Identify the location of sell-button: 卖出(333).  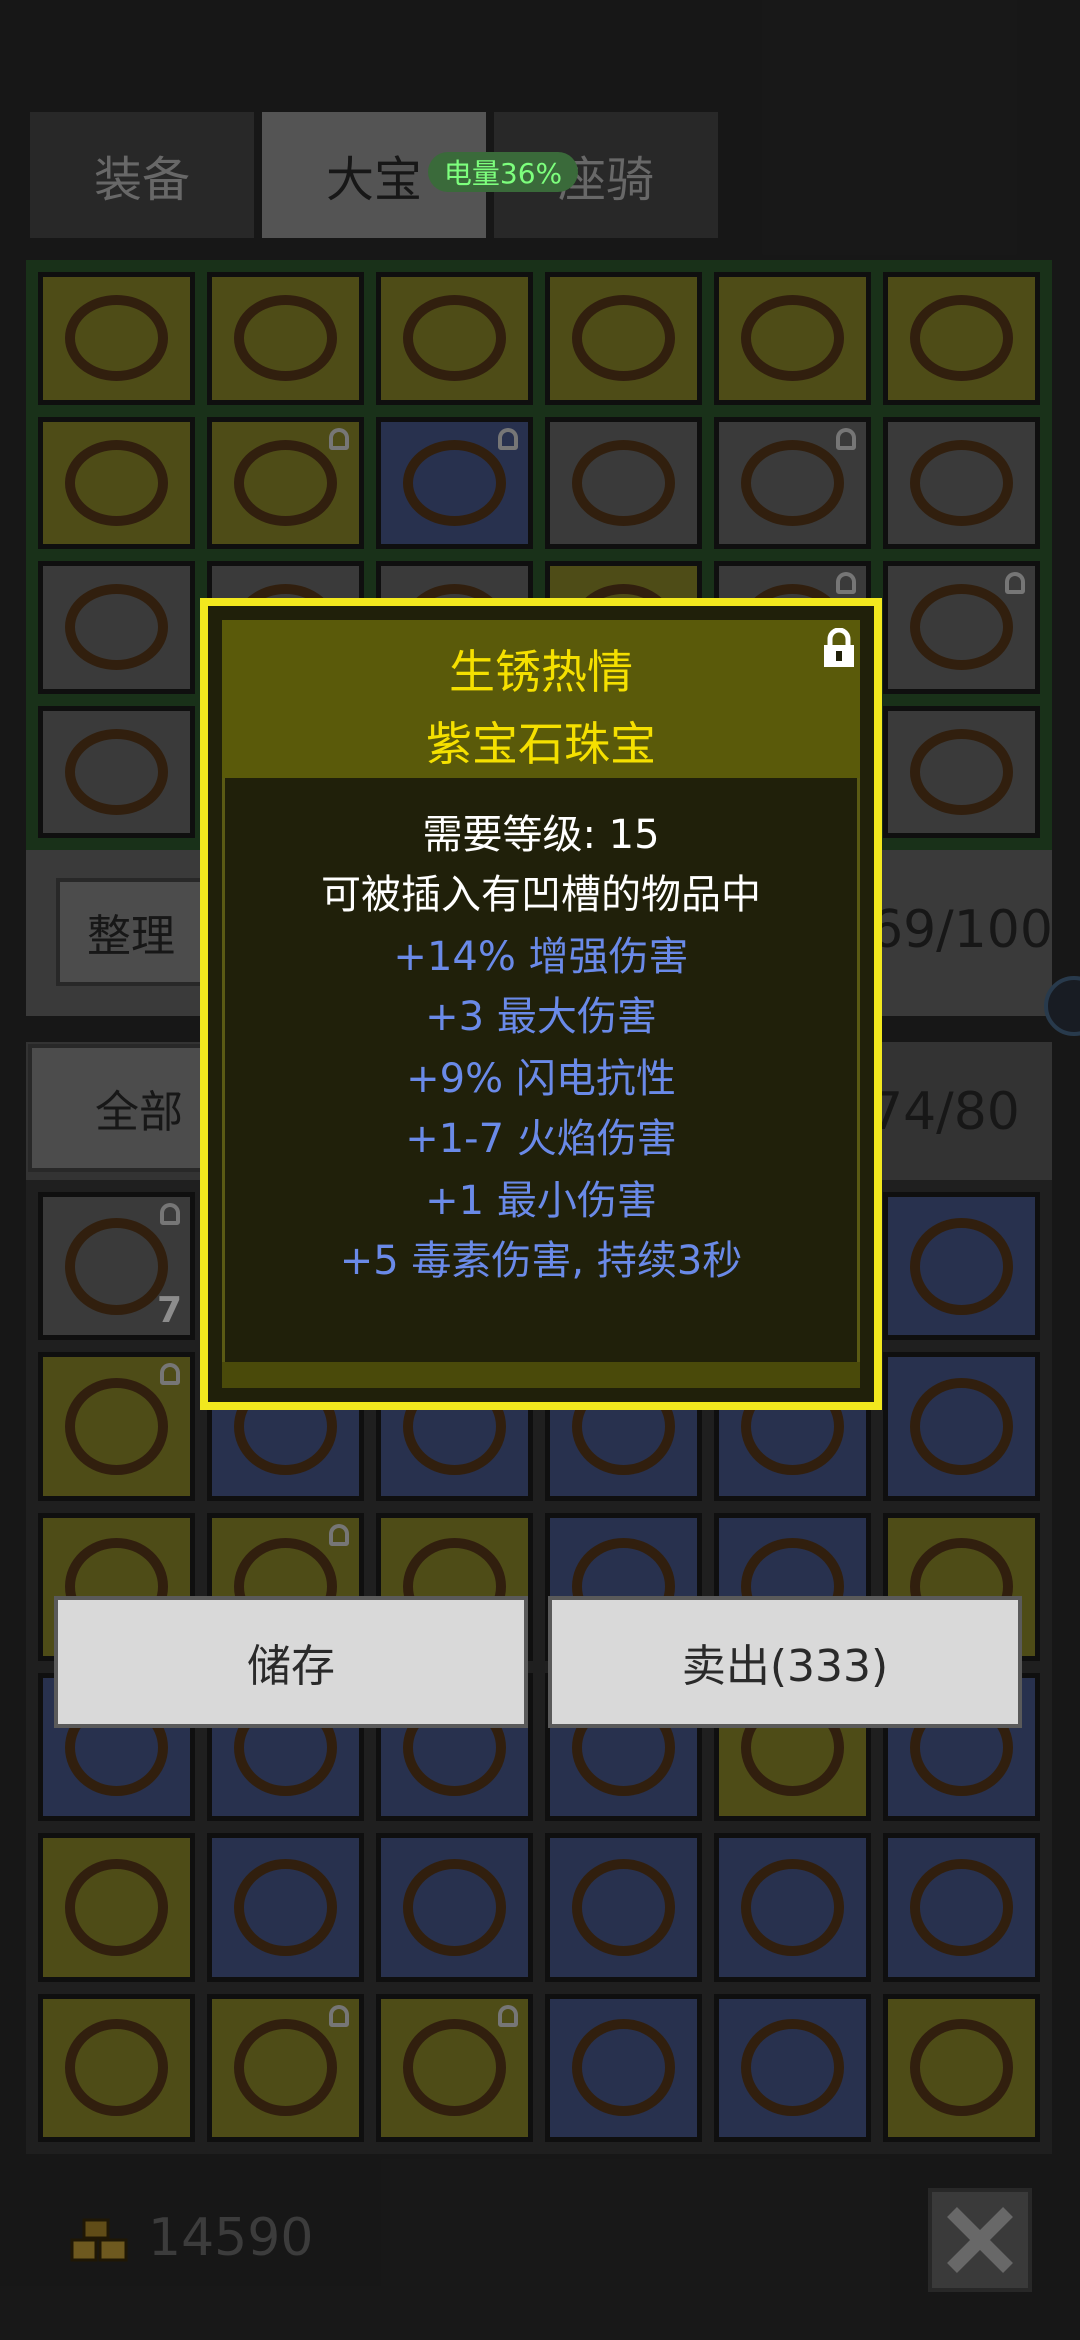
(785, 1662).